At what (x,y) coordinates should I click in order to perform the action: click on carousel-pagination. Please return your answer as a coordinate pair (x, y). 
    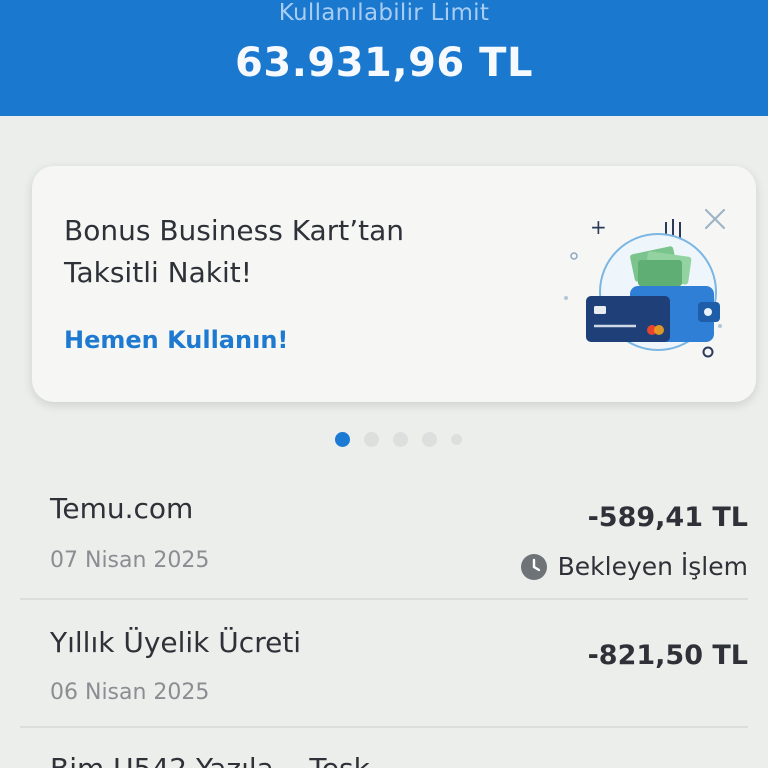
    Looking at the image, I should click on (405, 439).